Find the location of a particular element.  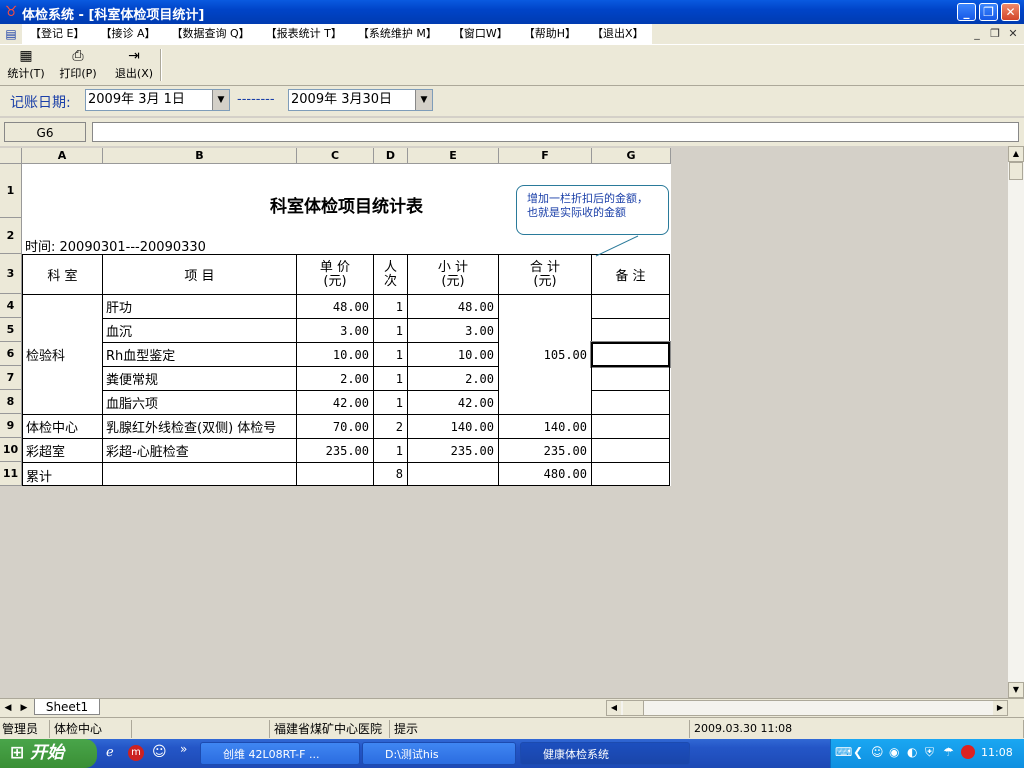

mdi-restore-button: ❐ is located at coordinates (995, 34).